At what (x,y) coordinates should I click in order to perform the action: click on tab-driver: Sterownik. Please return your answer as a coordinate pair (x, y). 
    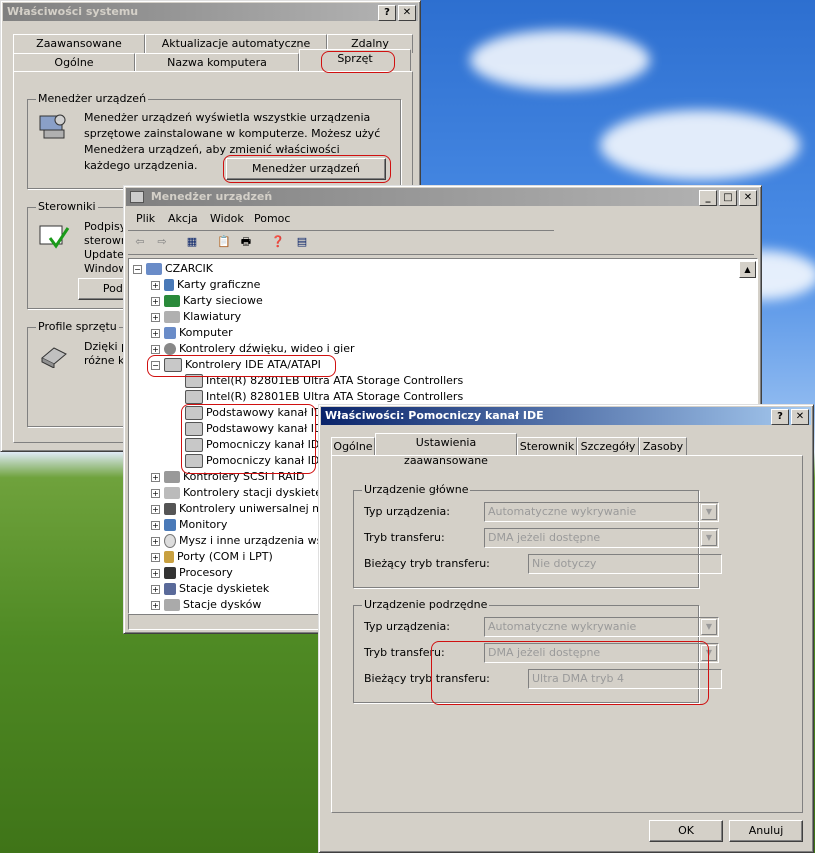
    Looking at the image, I should click on (547, 446).